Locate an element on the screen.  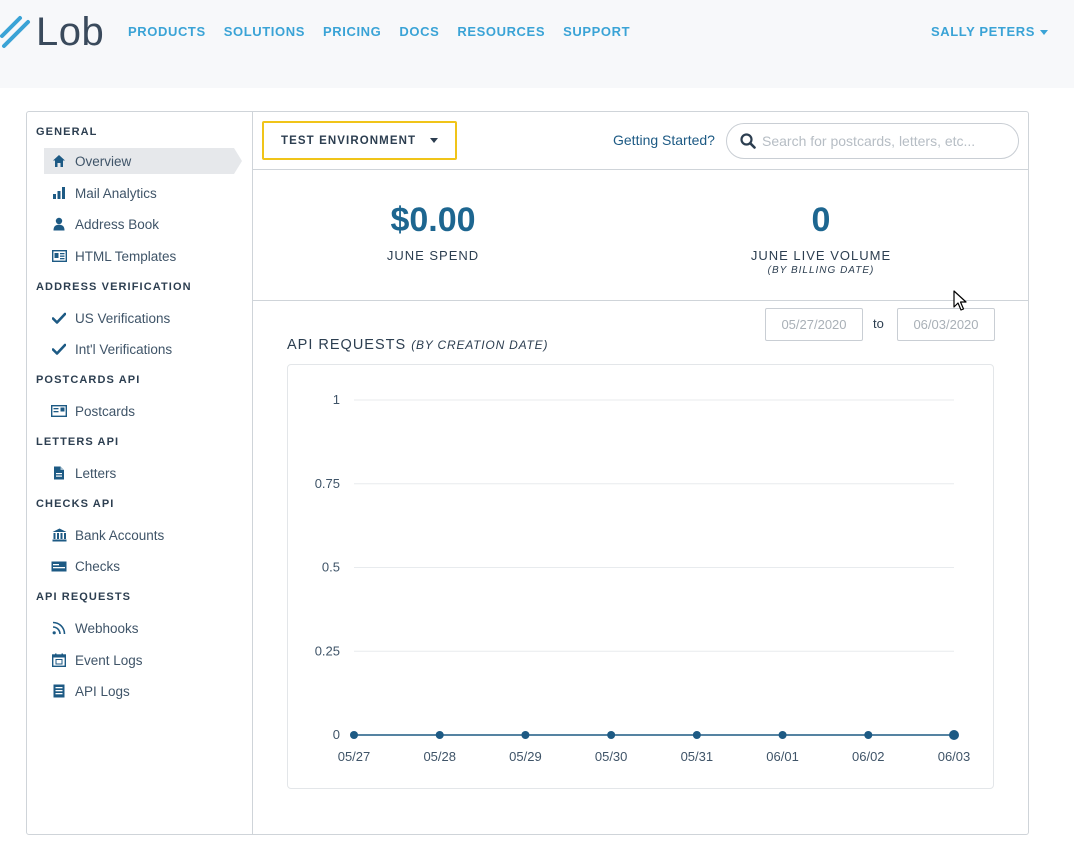
search-icon is located at coordinates (748, 141).